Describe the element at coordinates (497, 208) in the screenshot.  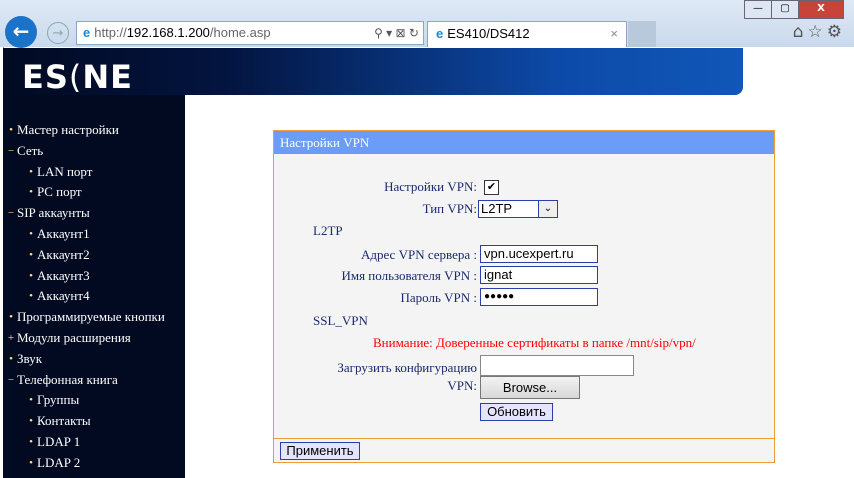
I see `vpn-type-value: L2TP` at that location.